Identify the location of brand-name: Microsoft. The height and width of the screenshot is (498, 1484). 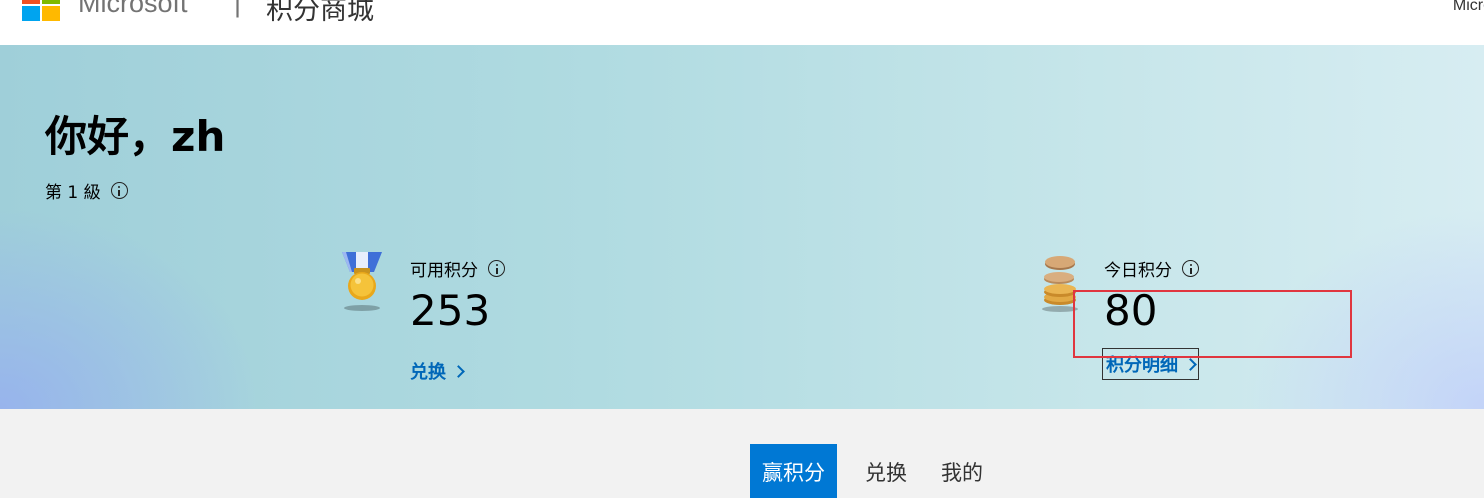
(133, 9).